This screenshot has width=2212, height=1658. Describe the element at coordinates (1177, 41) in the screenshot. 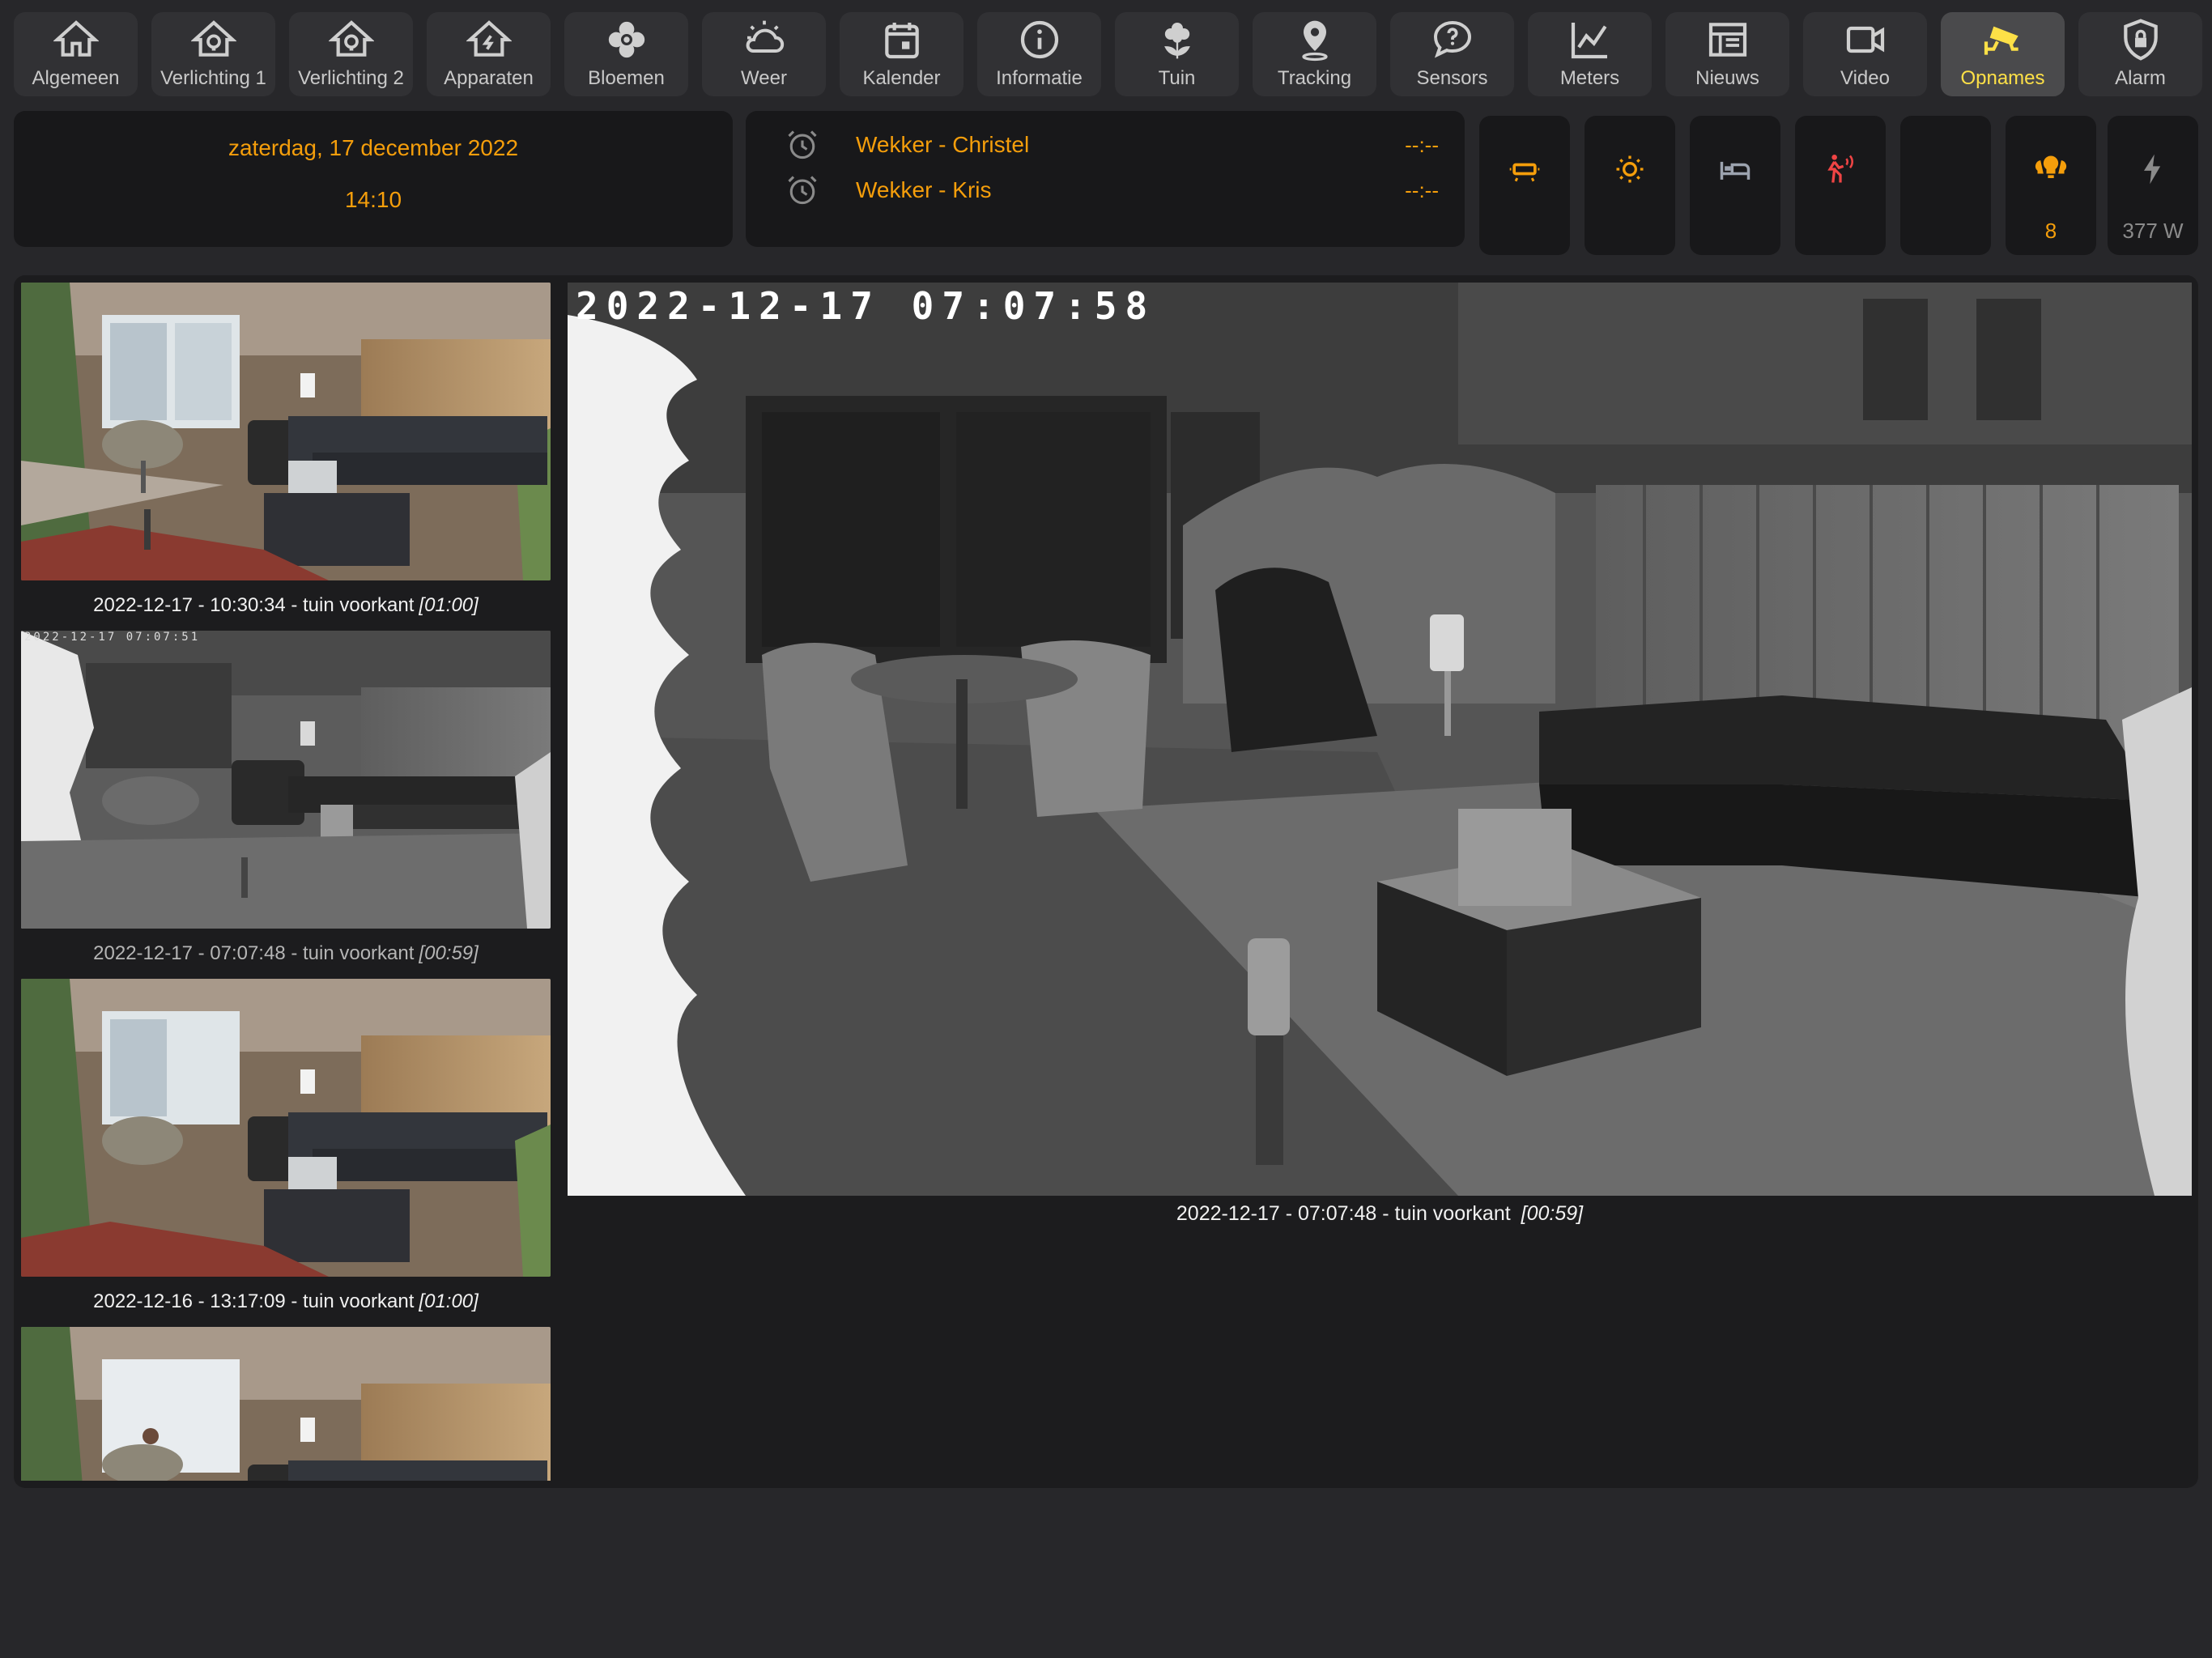

I see `flower-tulip-icon` at that location.